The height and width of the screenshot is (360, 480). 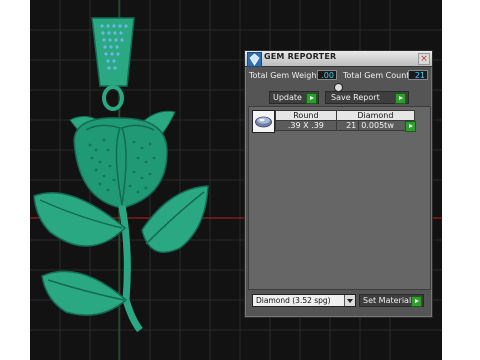 I want to click on save-report-button: Save Report, so click(x=367, y=97).